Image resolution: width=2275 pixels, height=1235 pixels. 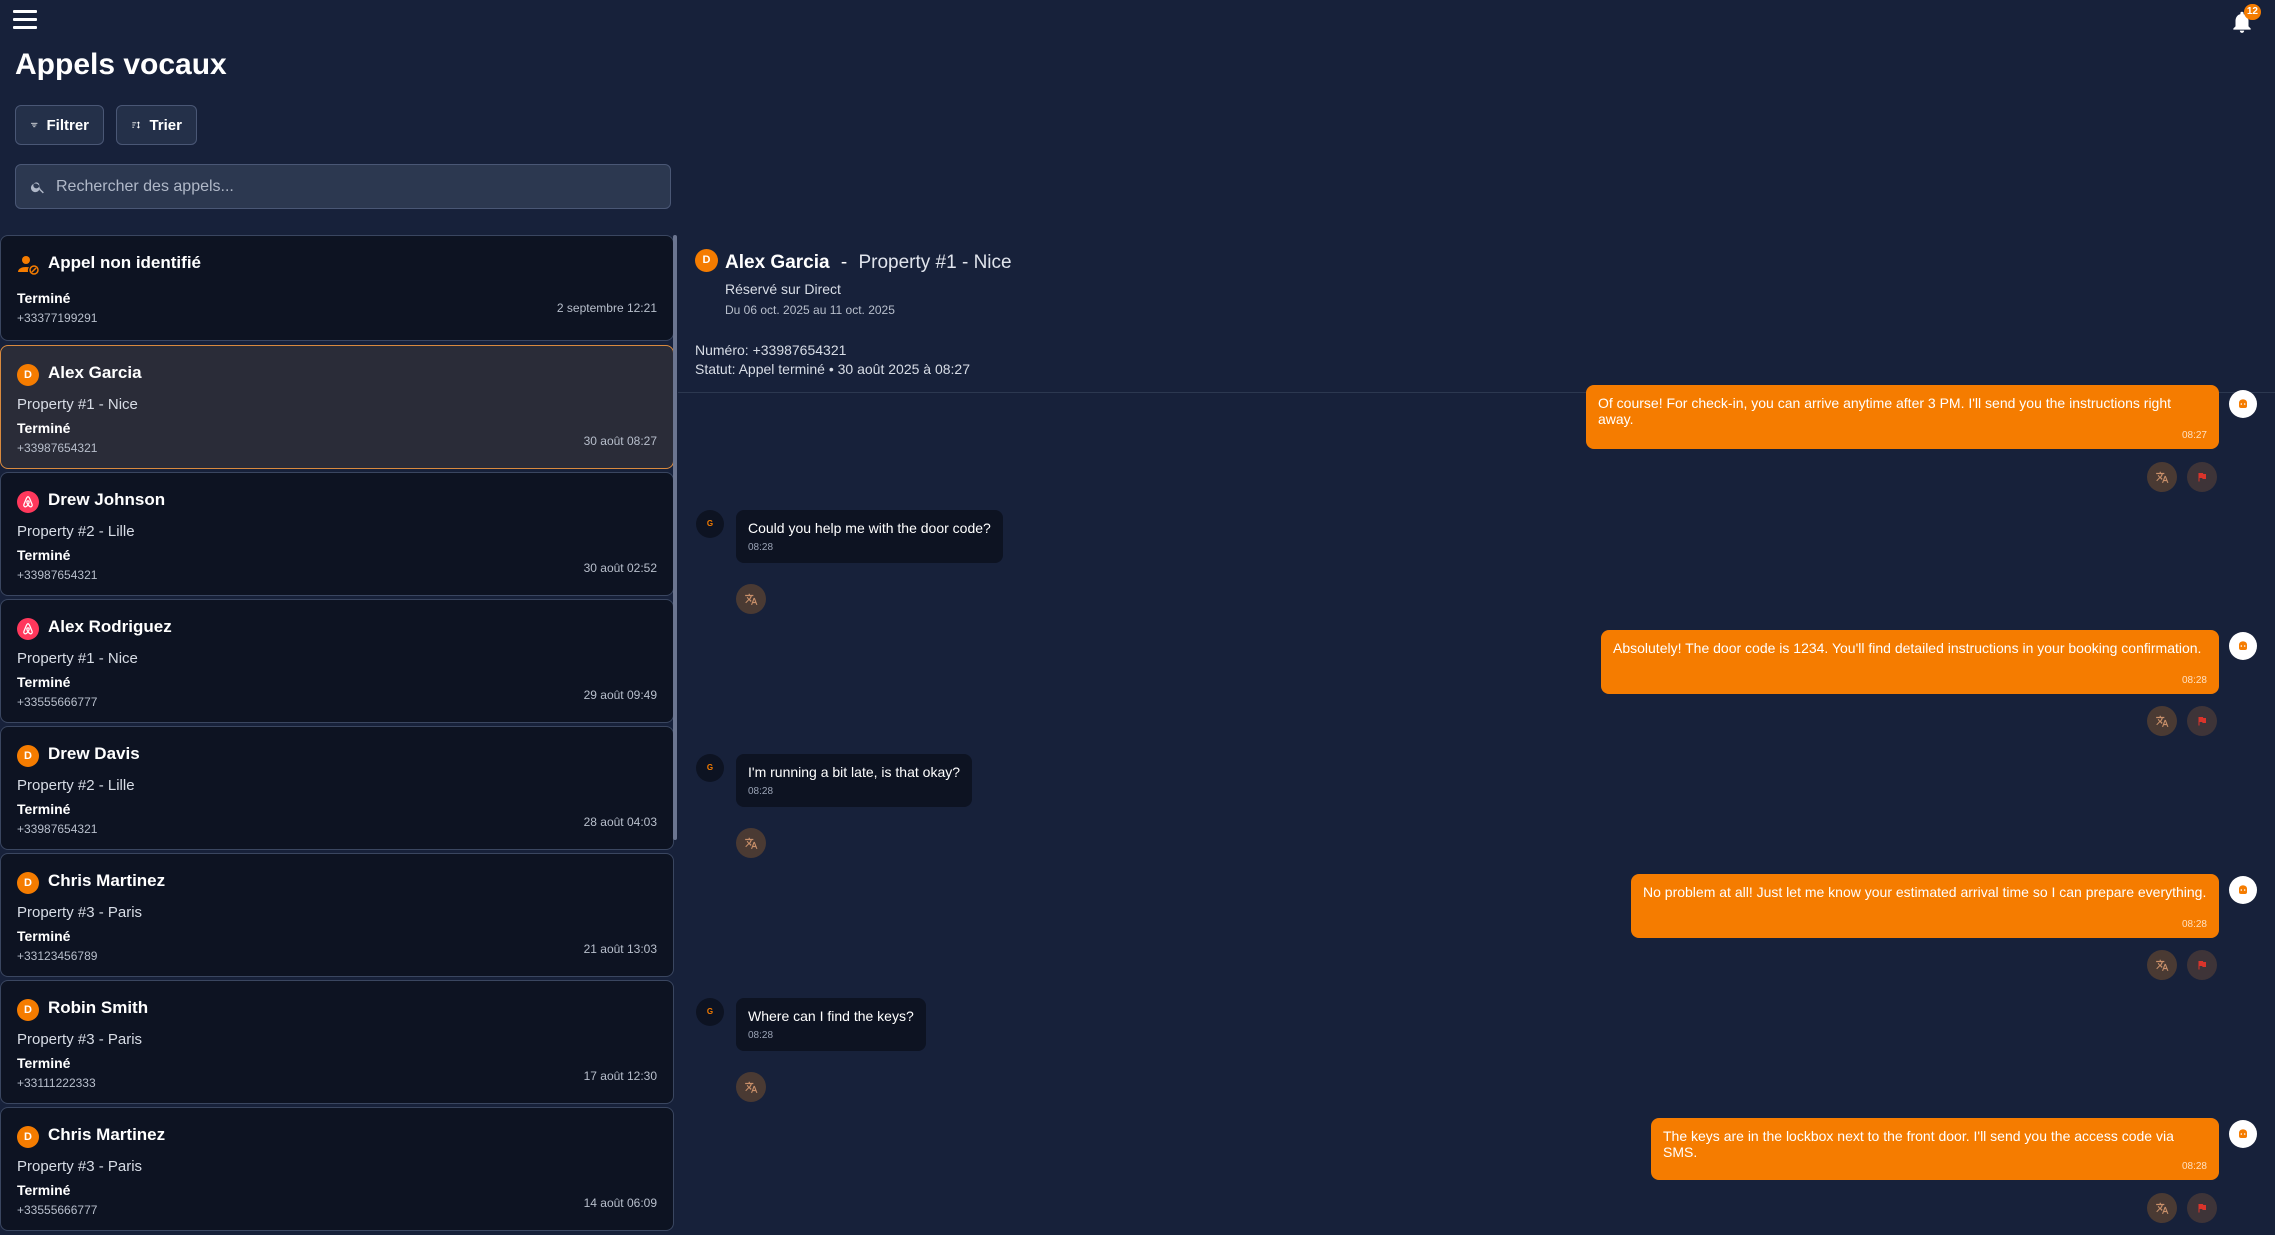 I want to click on calls-list-scrollbar, so click(x=675, y=537).